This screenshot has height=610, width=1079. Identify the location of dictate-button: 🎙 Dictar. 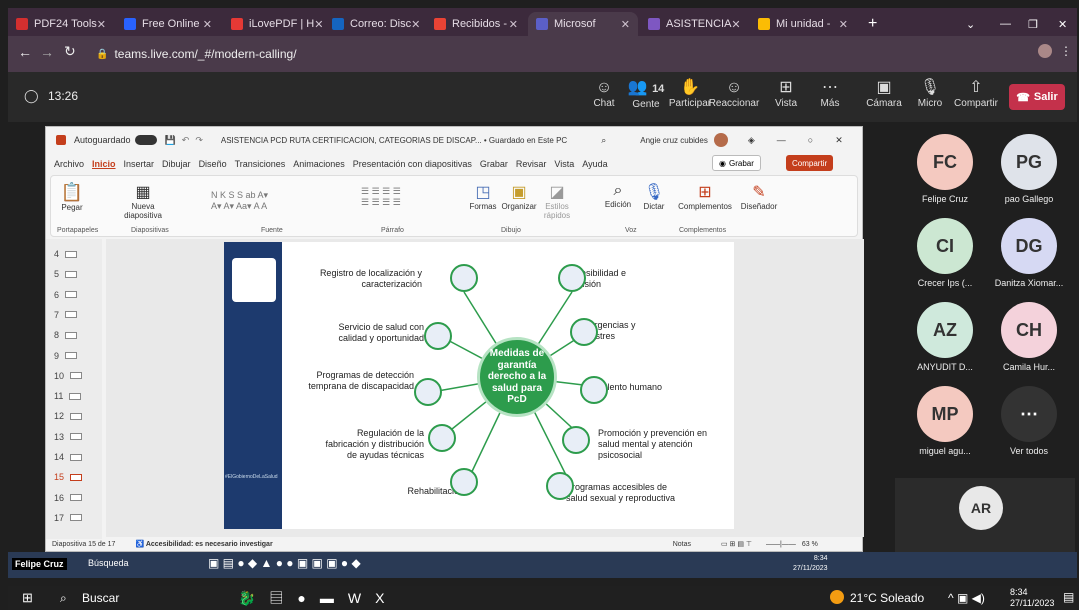
(654, 196).